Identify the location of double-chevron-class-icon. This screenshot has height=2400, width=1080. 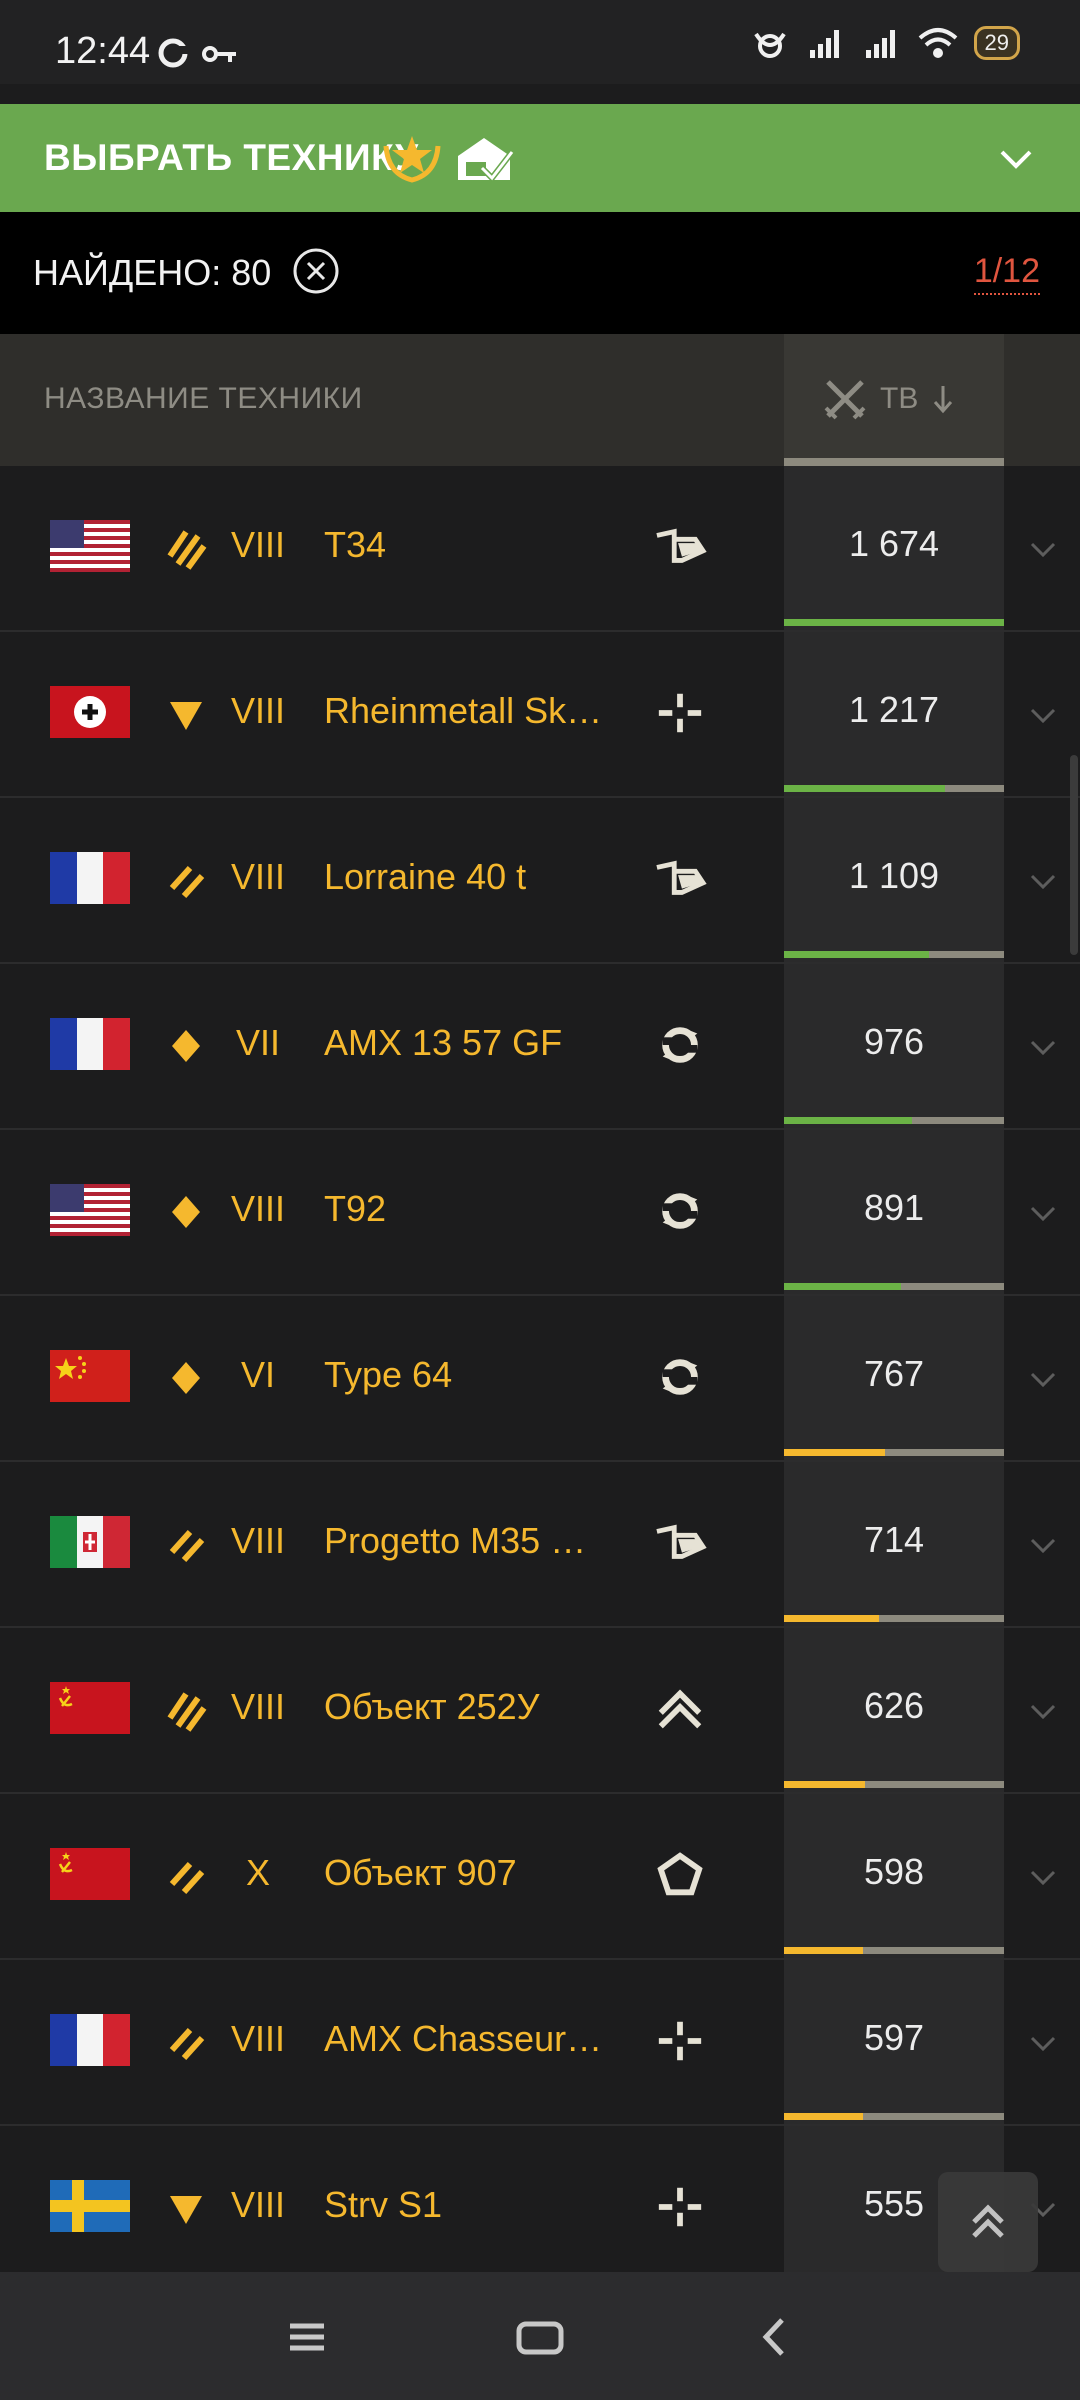
(680, 1709).